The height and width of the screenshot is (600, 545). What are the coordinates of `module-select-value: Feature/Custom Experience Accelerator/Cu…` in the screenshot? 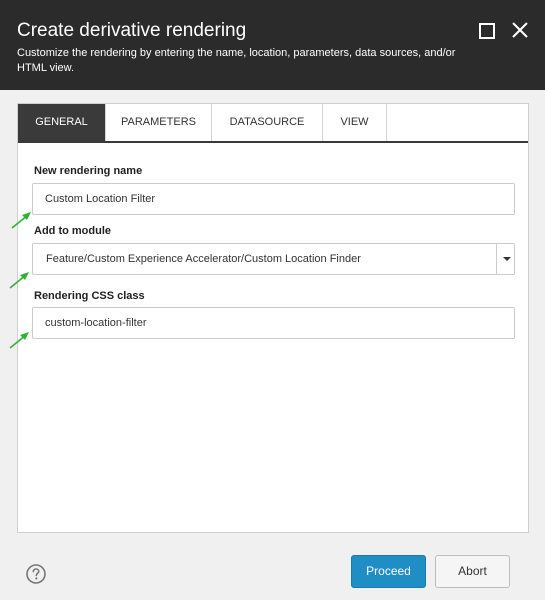 It's located at (203, 259).